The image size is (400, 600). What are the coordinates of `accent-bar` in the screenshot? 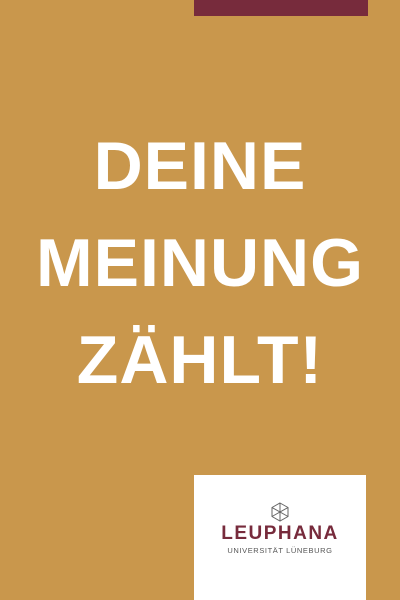 It's located at (281, 8).